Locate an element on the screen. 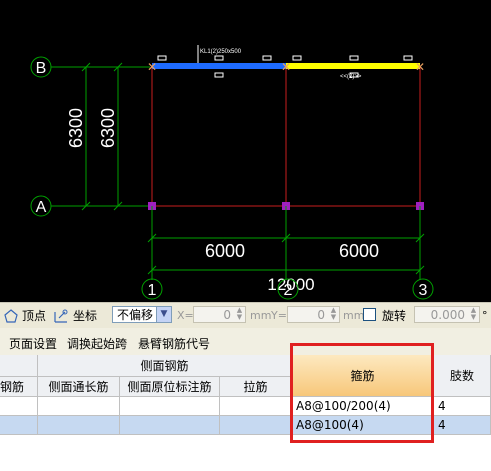 The height and width of the screenshot is (471, 491). y-value: 0 is located at coordinates (321, 315).